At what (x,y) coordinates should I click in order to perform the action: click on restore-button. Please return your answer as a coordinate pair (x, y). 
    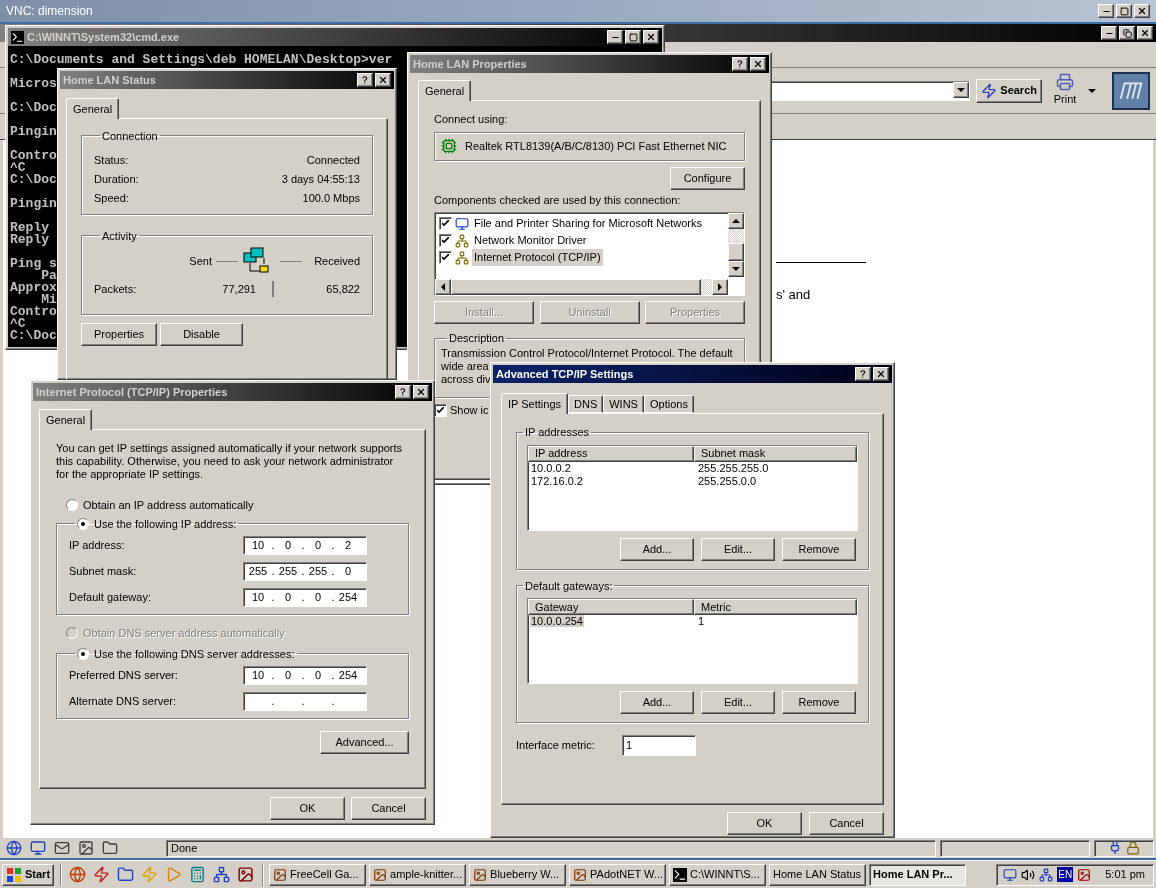
    Looking at the image, I should click on (1127, 33).